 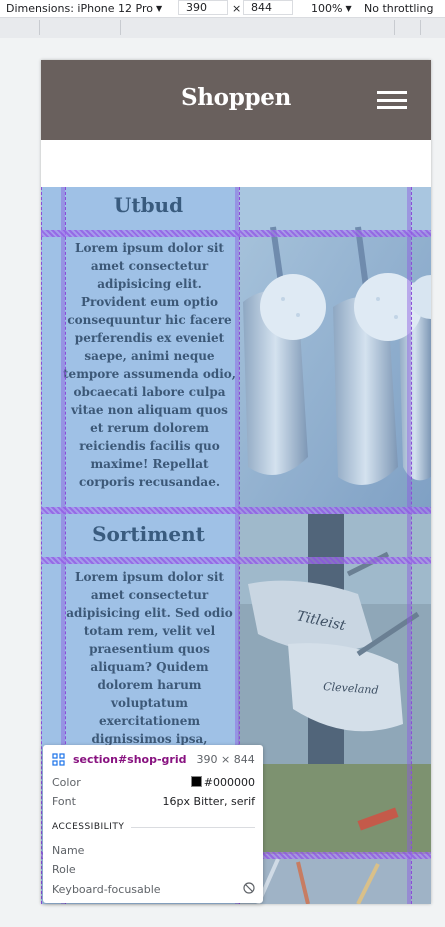 What do you see at coordinates (68, 850) in the screenshot?
I see `name-label: Name` at bounding box center [68, 850].